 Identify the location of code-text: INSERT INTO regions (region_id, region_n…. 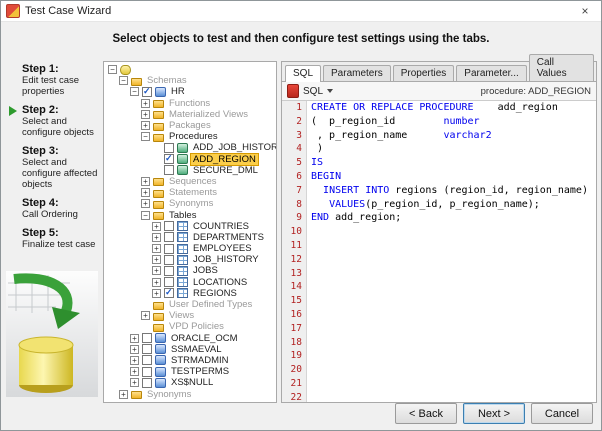
(447, 191).